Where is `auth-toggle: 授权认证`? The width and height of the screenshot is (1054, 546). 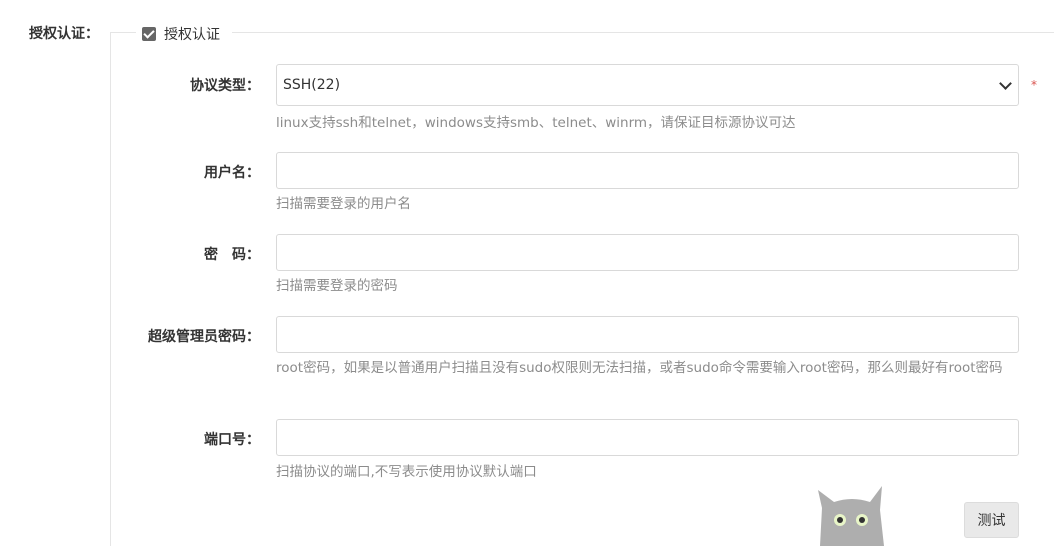 auth-toggle: 授权认证 is located at coordinates (184, 34).